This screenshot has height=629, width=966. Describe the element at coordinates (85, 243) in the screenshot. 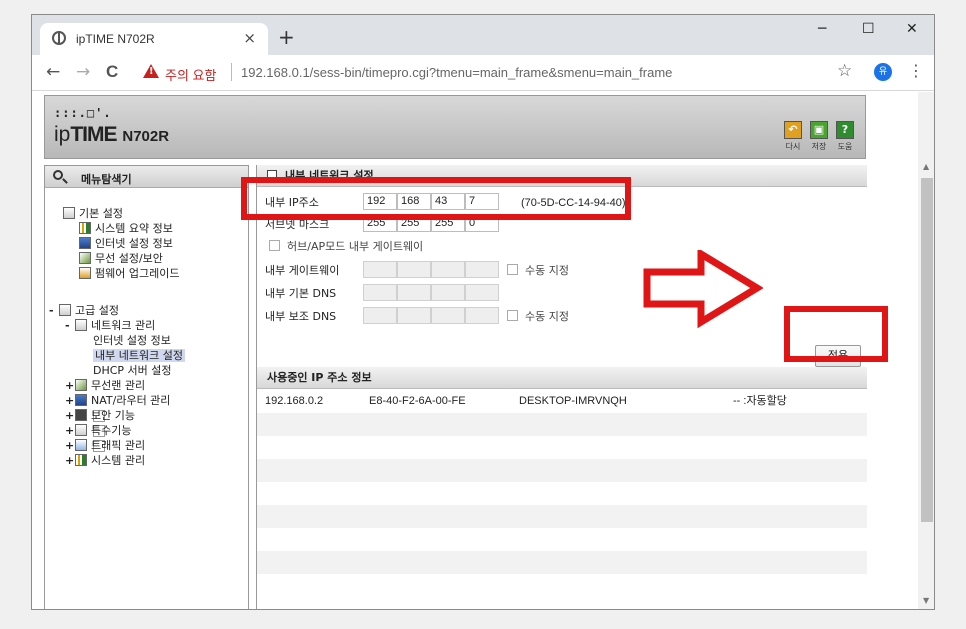

I see `computer-icon` at that location.